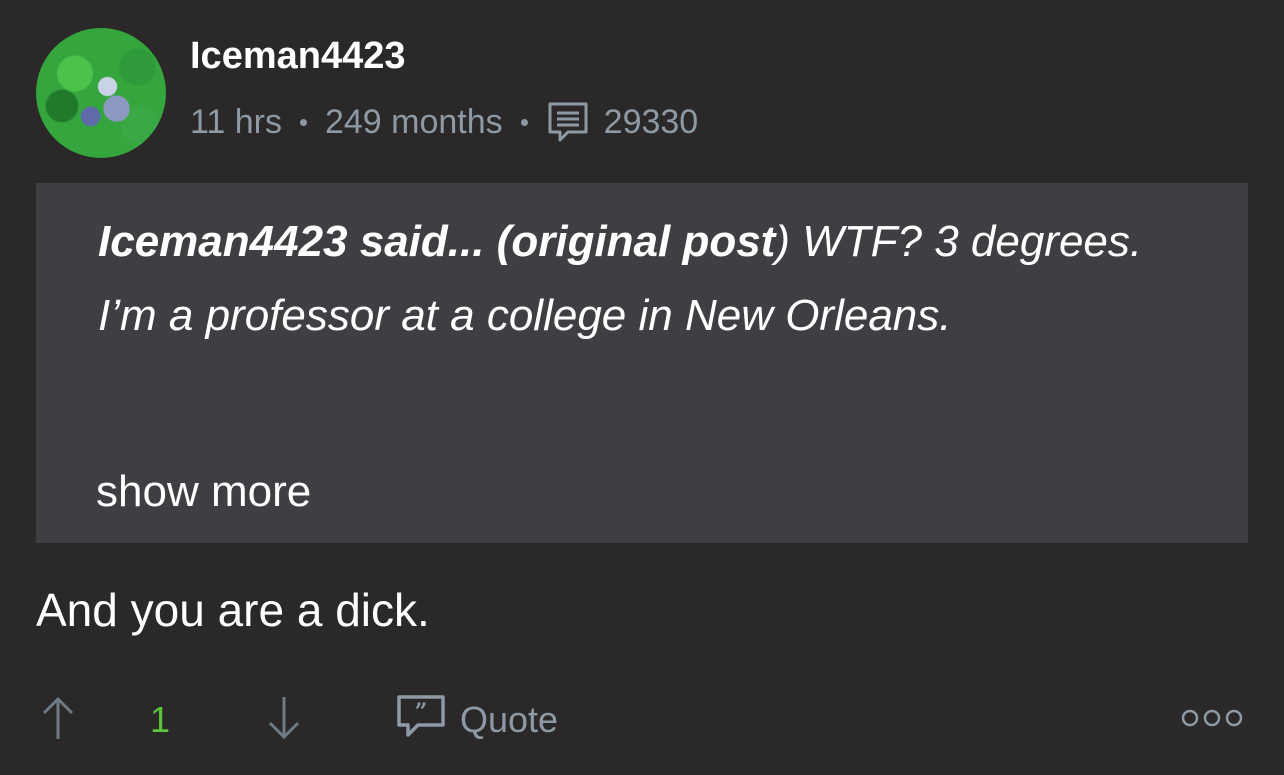 The image size is (1284, 775). I want to click on more-options-button, so click(1212, 720).